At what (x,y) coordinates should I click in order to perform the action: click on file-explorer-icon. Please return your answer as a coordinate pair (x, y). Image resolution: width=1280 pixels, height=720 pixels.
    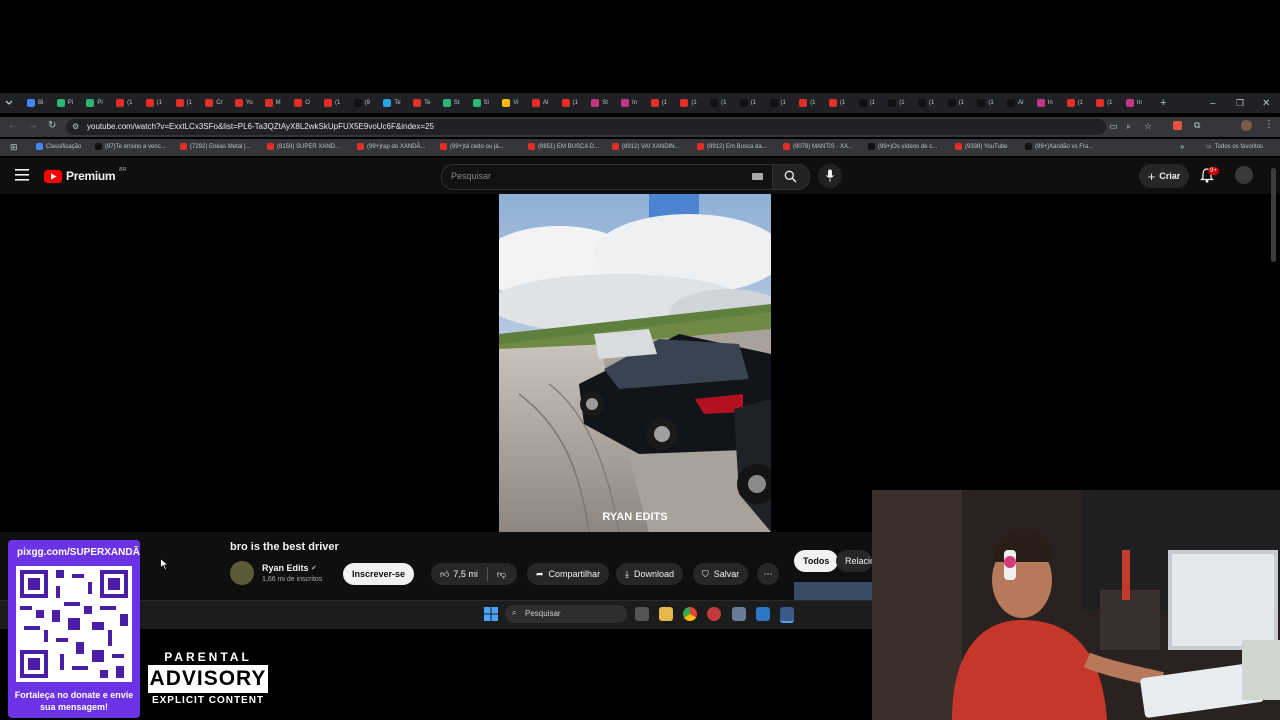
    Looking at the image, I should click on (666, 614).